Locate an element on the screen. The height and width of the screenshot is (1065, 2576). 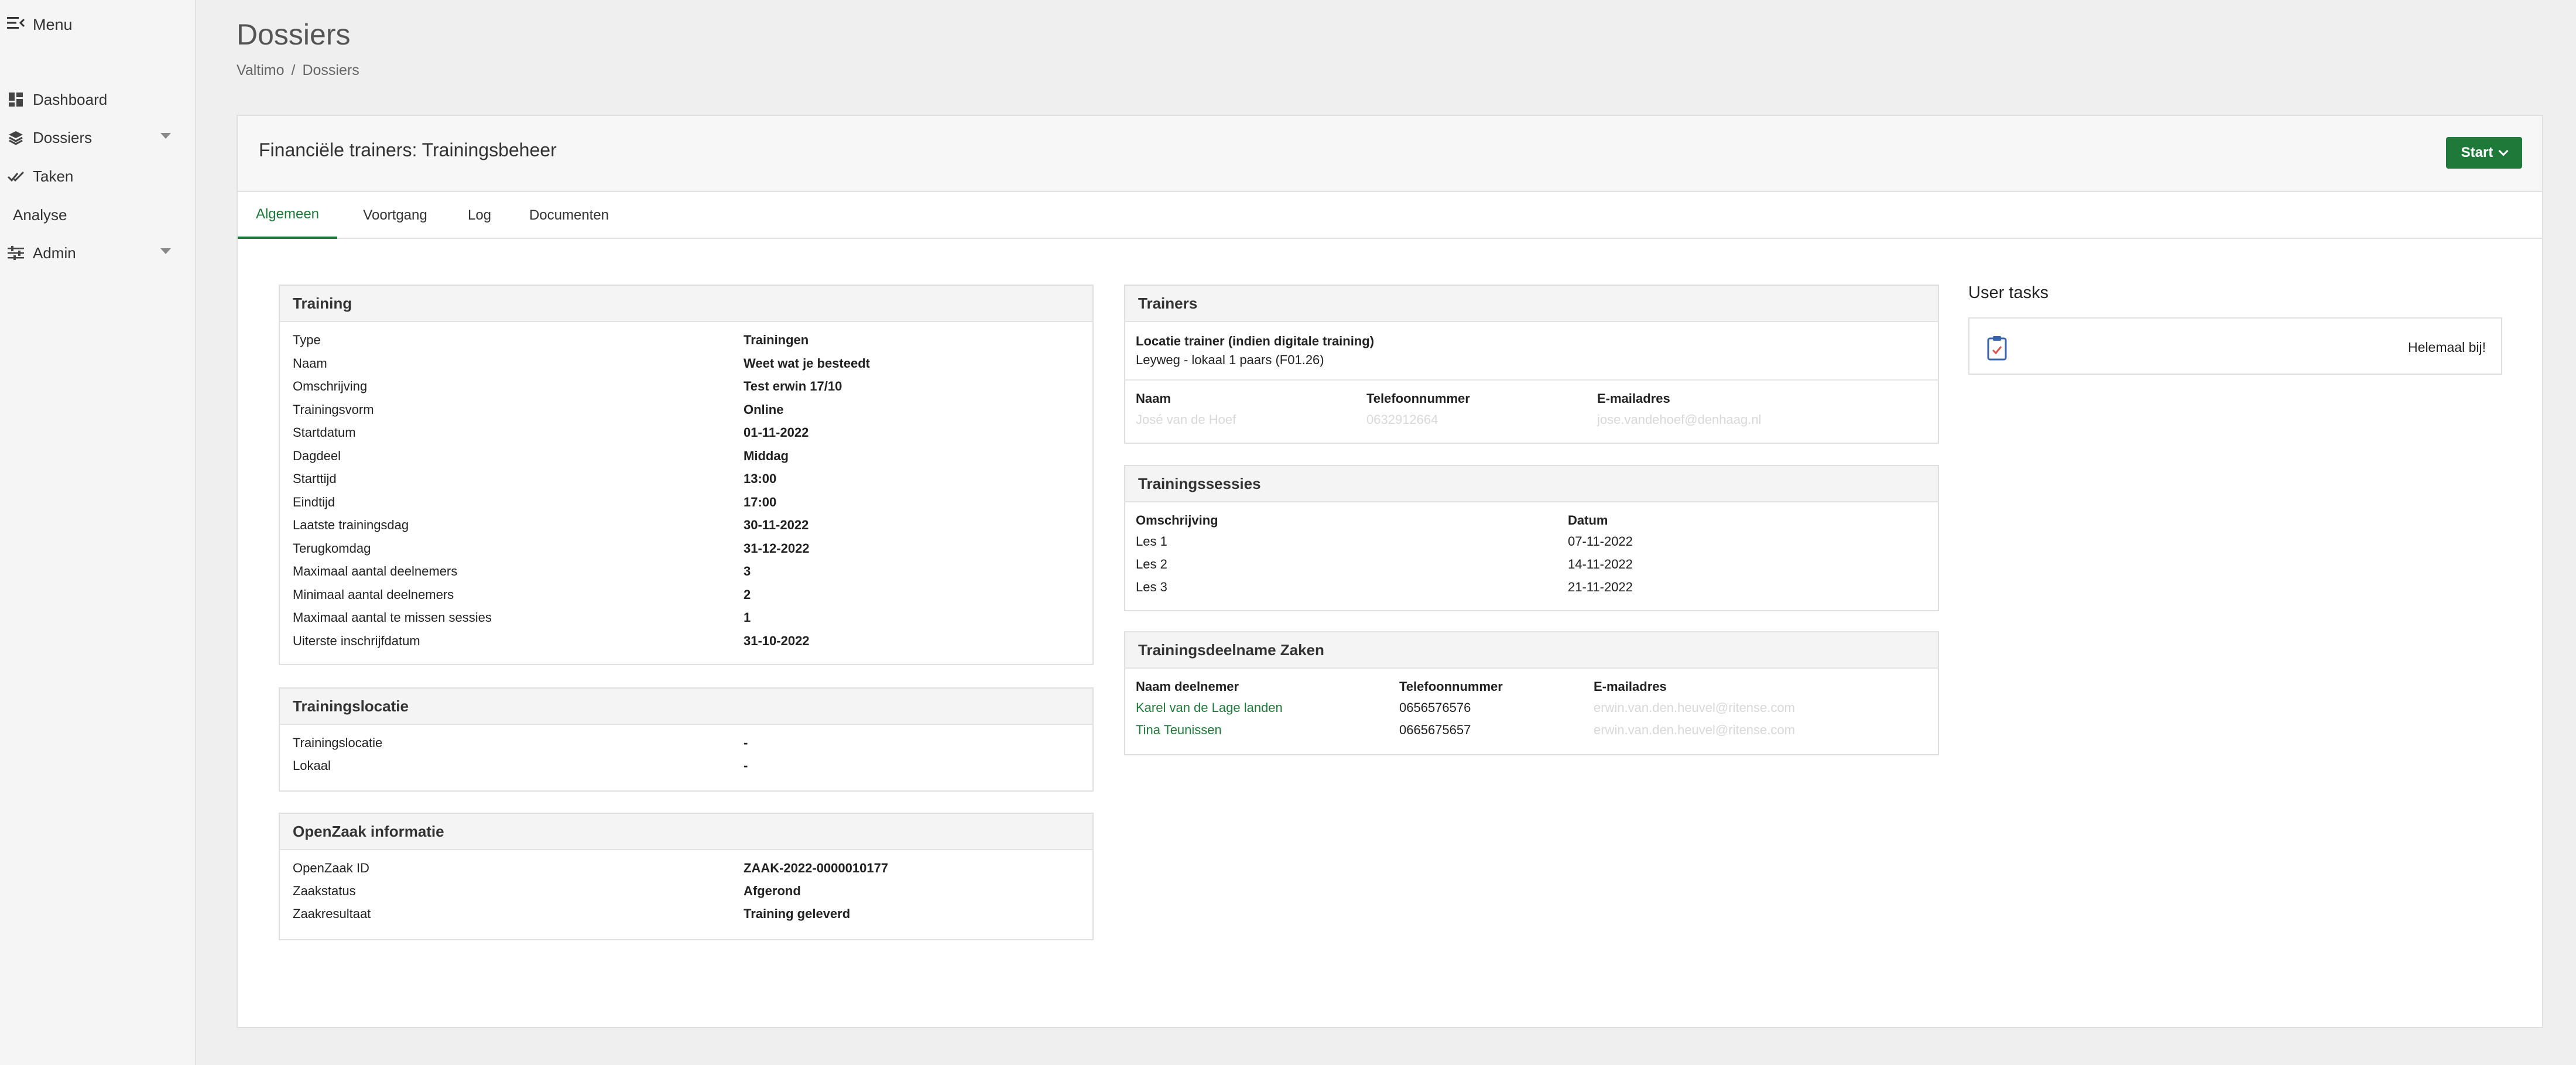
field-value: Trainingen is located at coordinates (776, 340).